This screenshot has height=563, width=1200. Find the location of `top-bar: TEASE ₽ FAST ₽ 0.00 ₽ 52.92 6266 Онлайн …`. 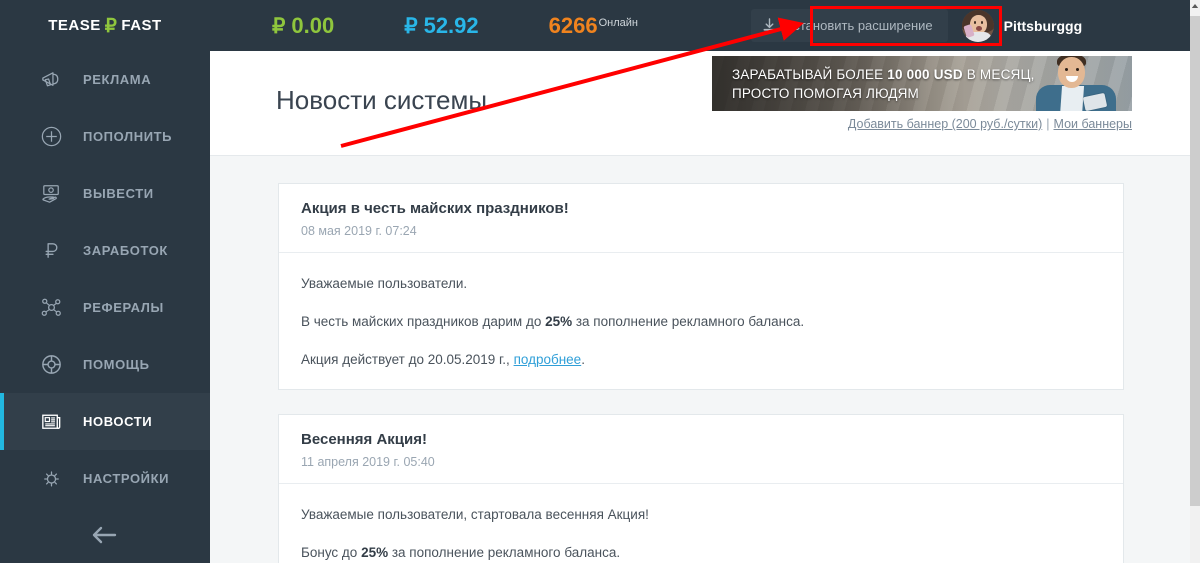

top-bar: TEASE ₽ FAST ₽ 0.00 ₽ 52.92 6266 Онлайн … is located at coordinates (595, 25).